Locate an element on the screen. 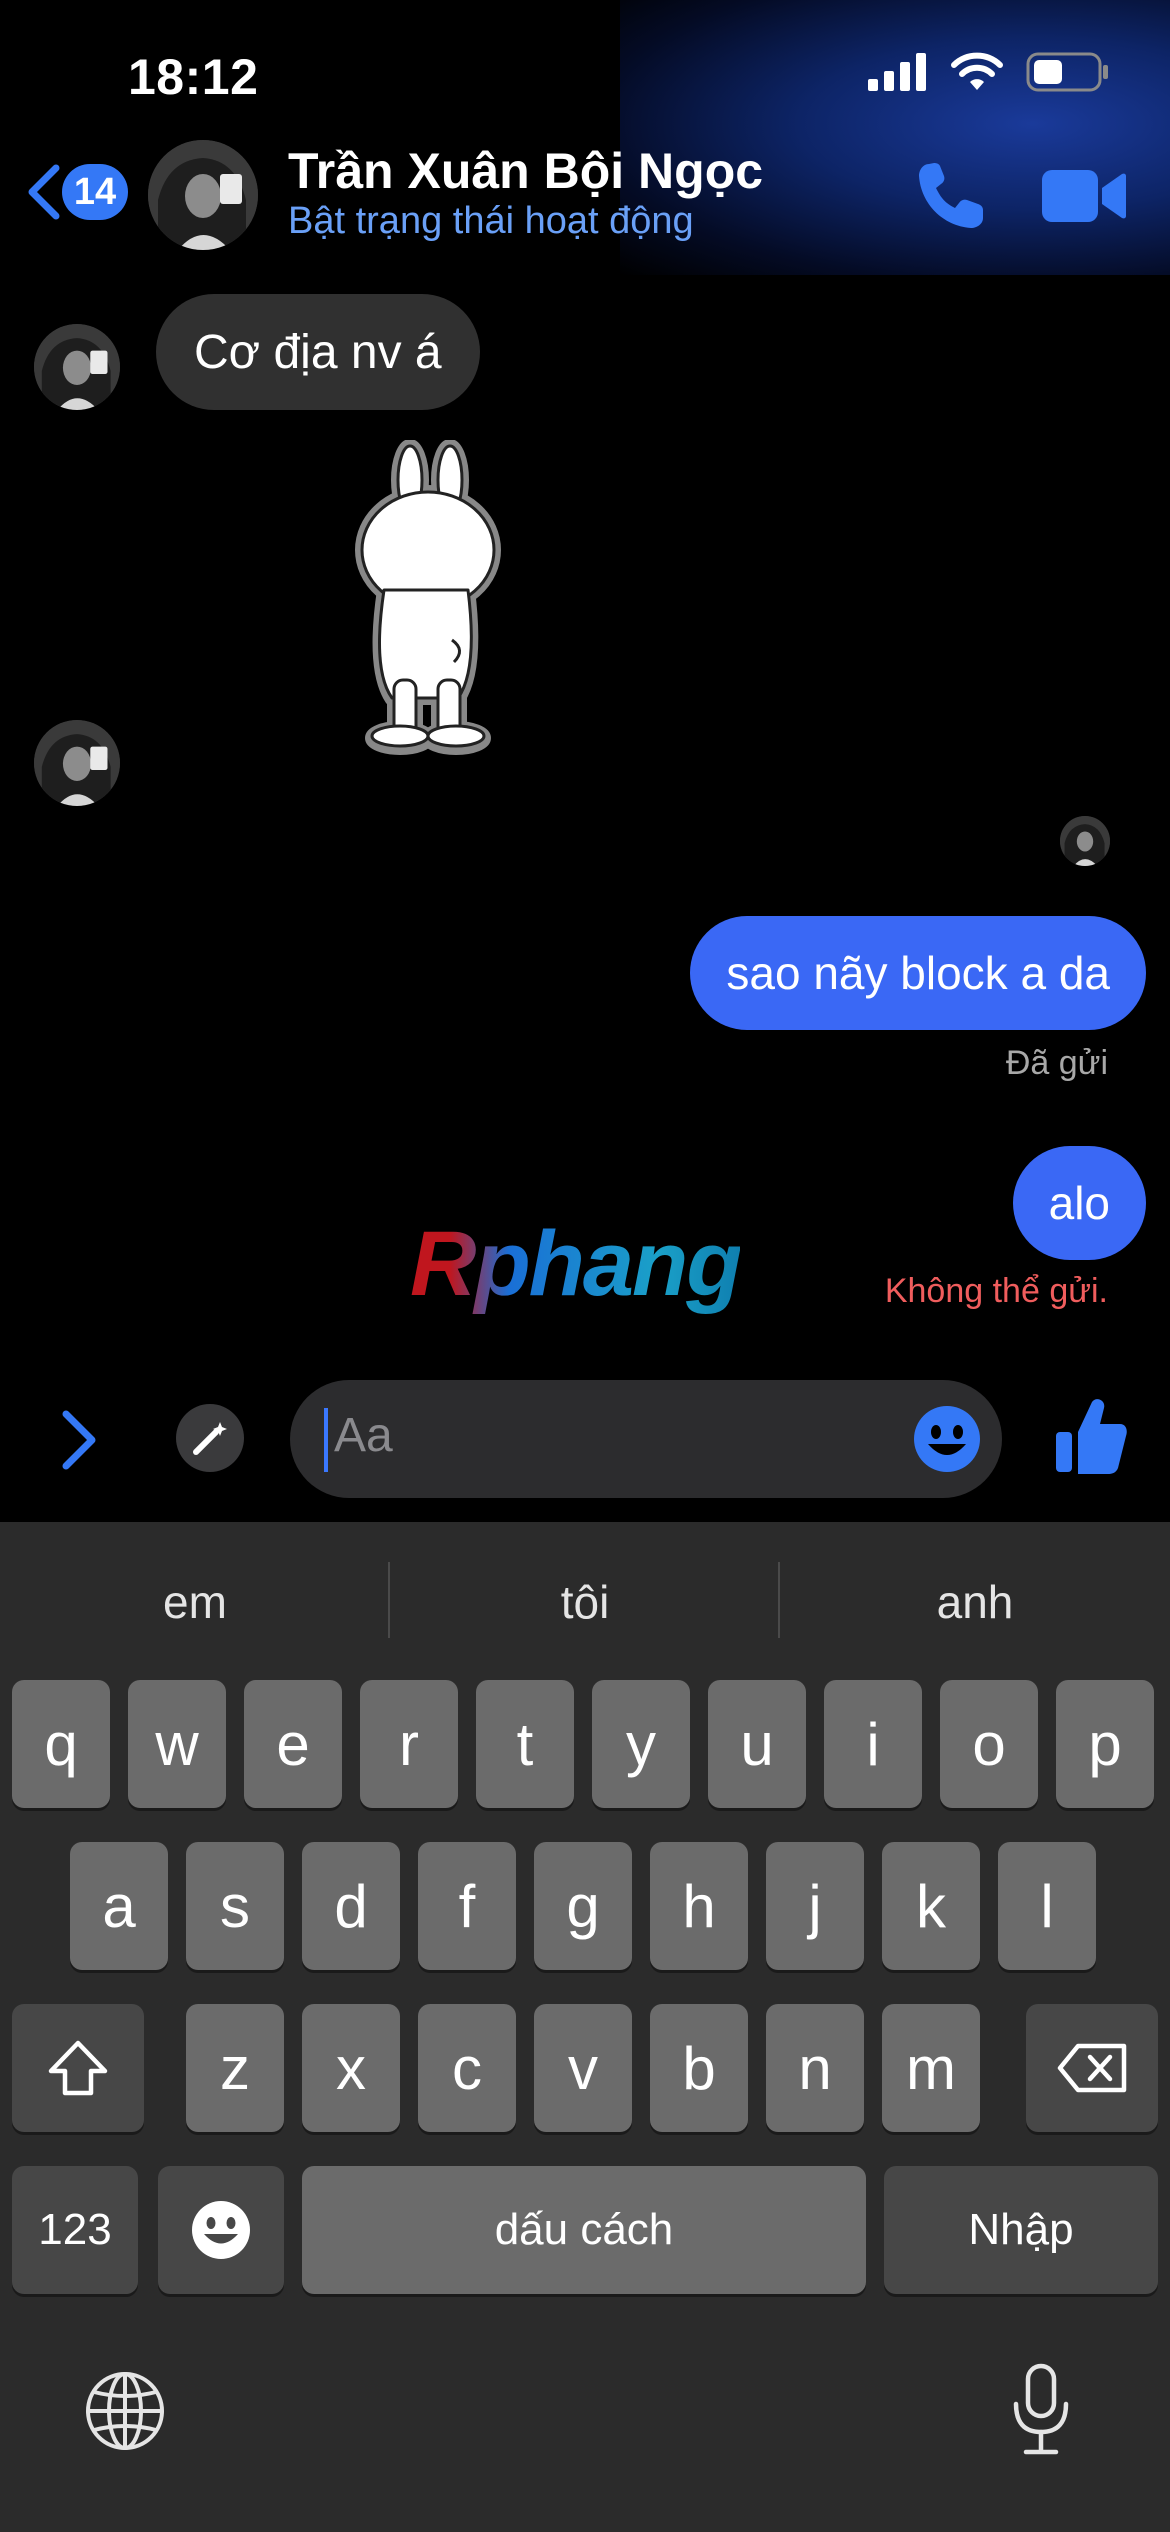 The height and width of the screenshot is (2532, 1170). watermark-logo: Rphang is located at coordinates (576, 1264).